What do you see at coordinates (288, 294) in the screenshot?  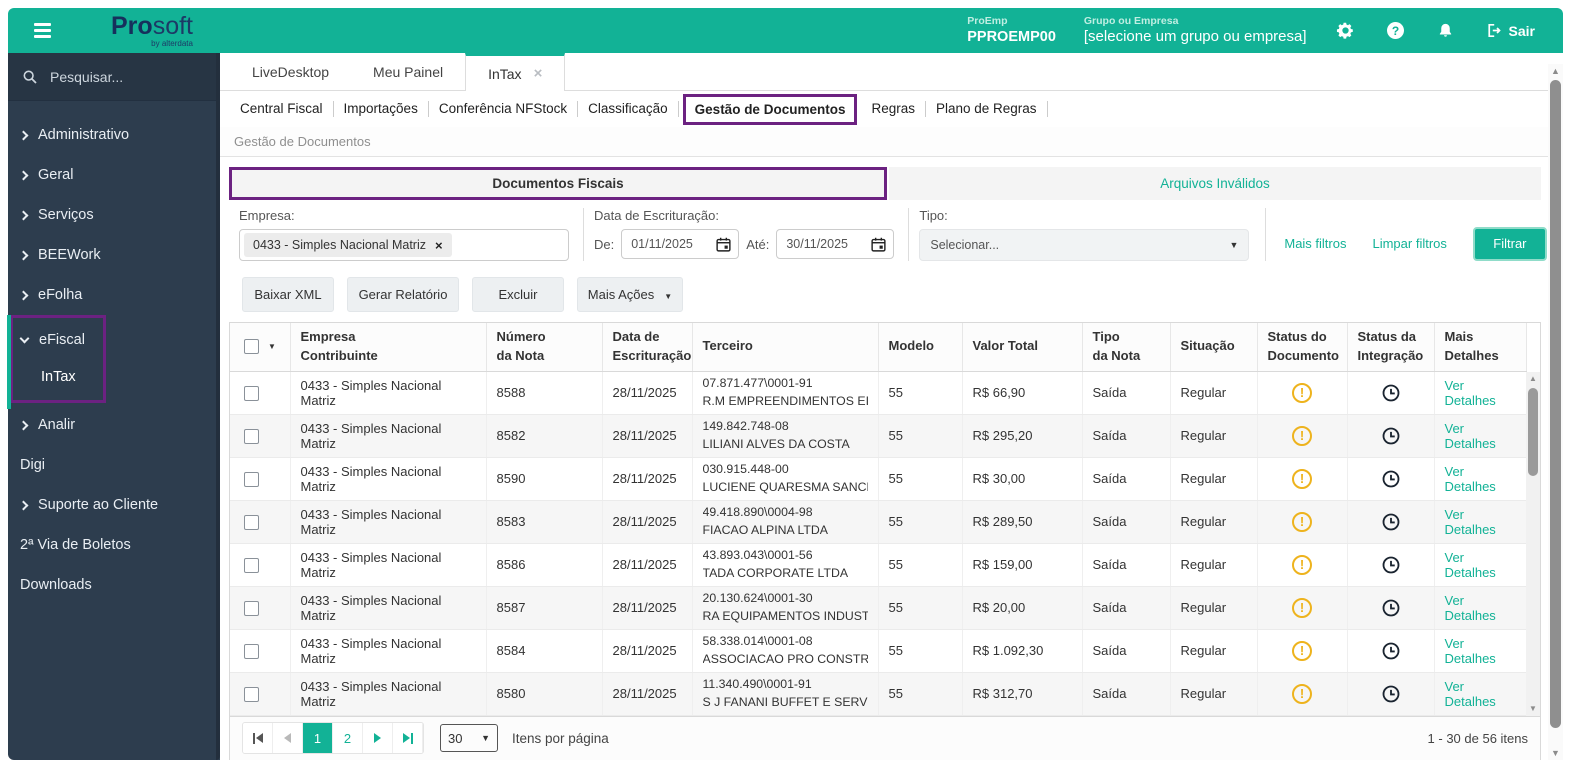 I see `baixar-xml-button: Baixar XML` at bounding box center [288, 294].